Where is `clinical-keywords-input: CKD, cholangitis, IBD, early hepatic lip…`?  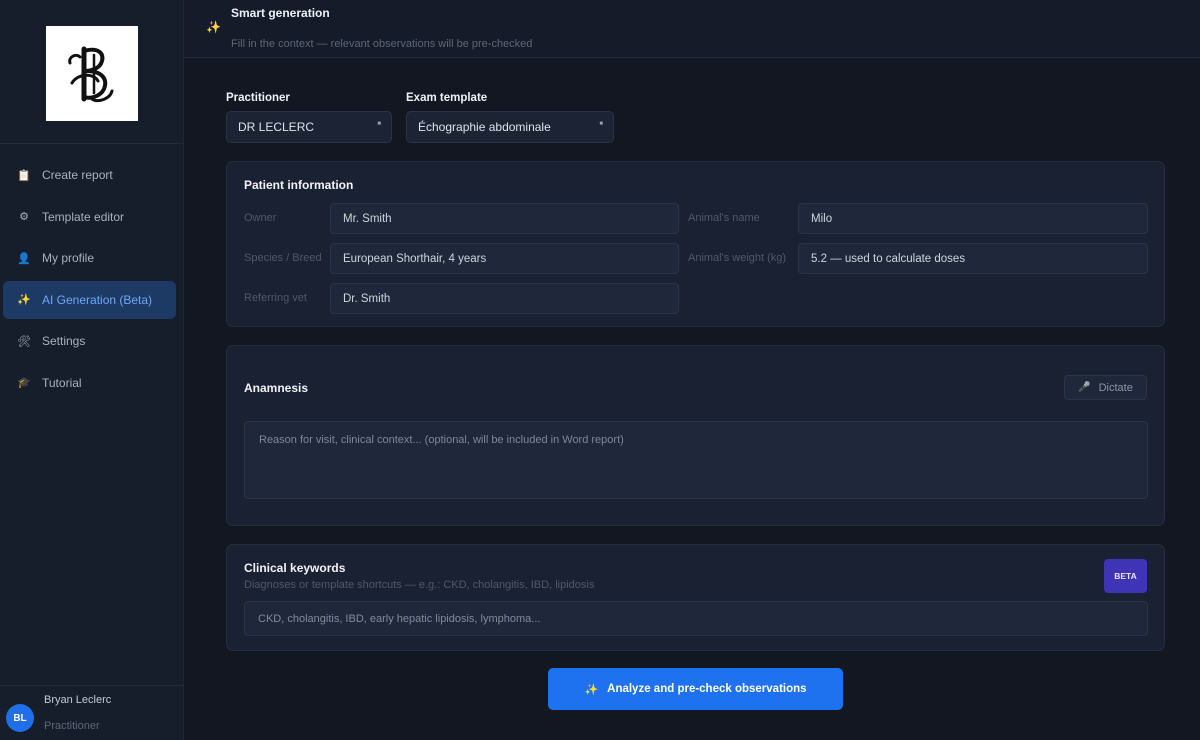 clinical-keywords-input: CKD, cholangitis, IBD, early hepatic lip… is located at coordinates (696, 618).